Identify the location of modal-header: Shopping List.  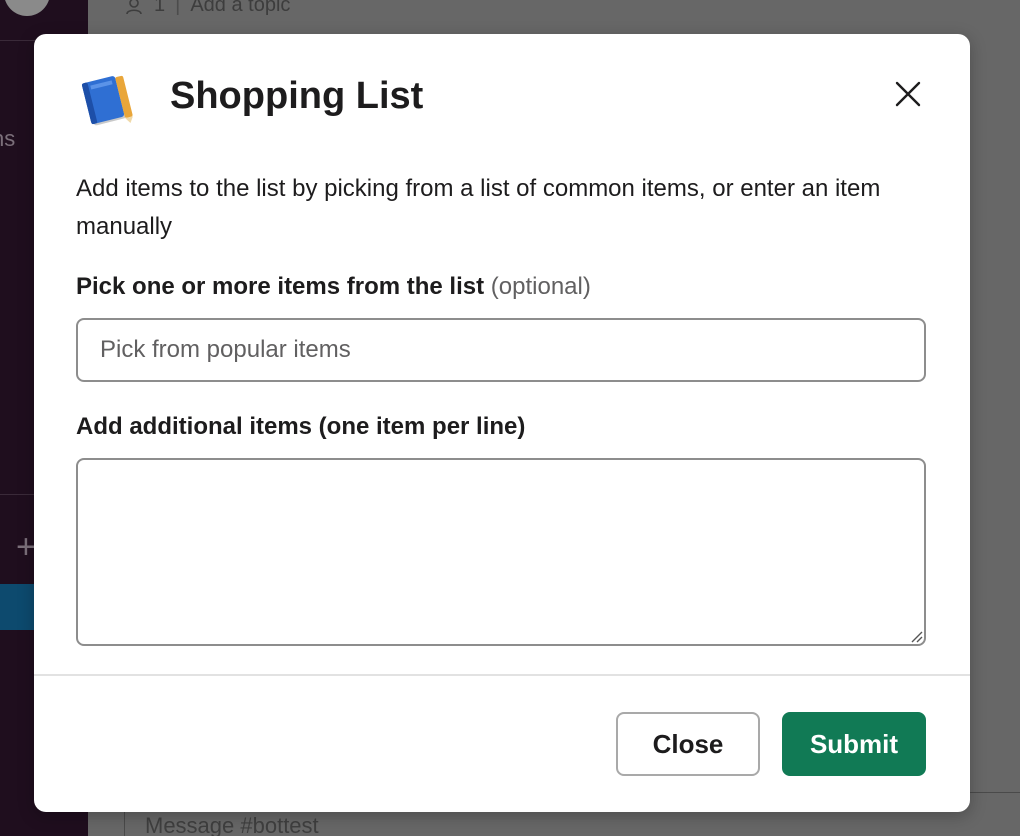
(502, 94).